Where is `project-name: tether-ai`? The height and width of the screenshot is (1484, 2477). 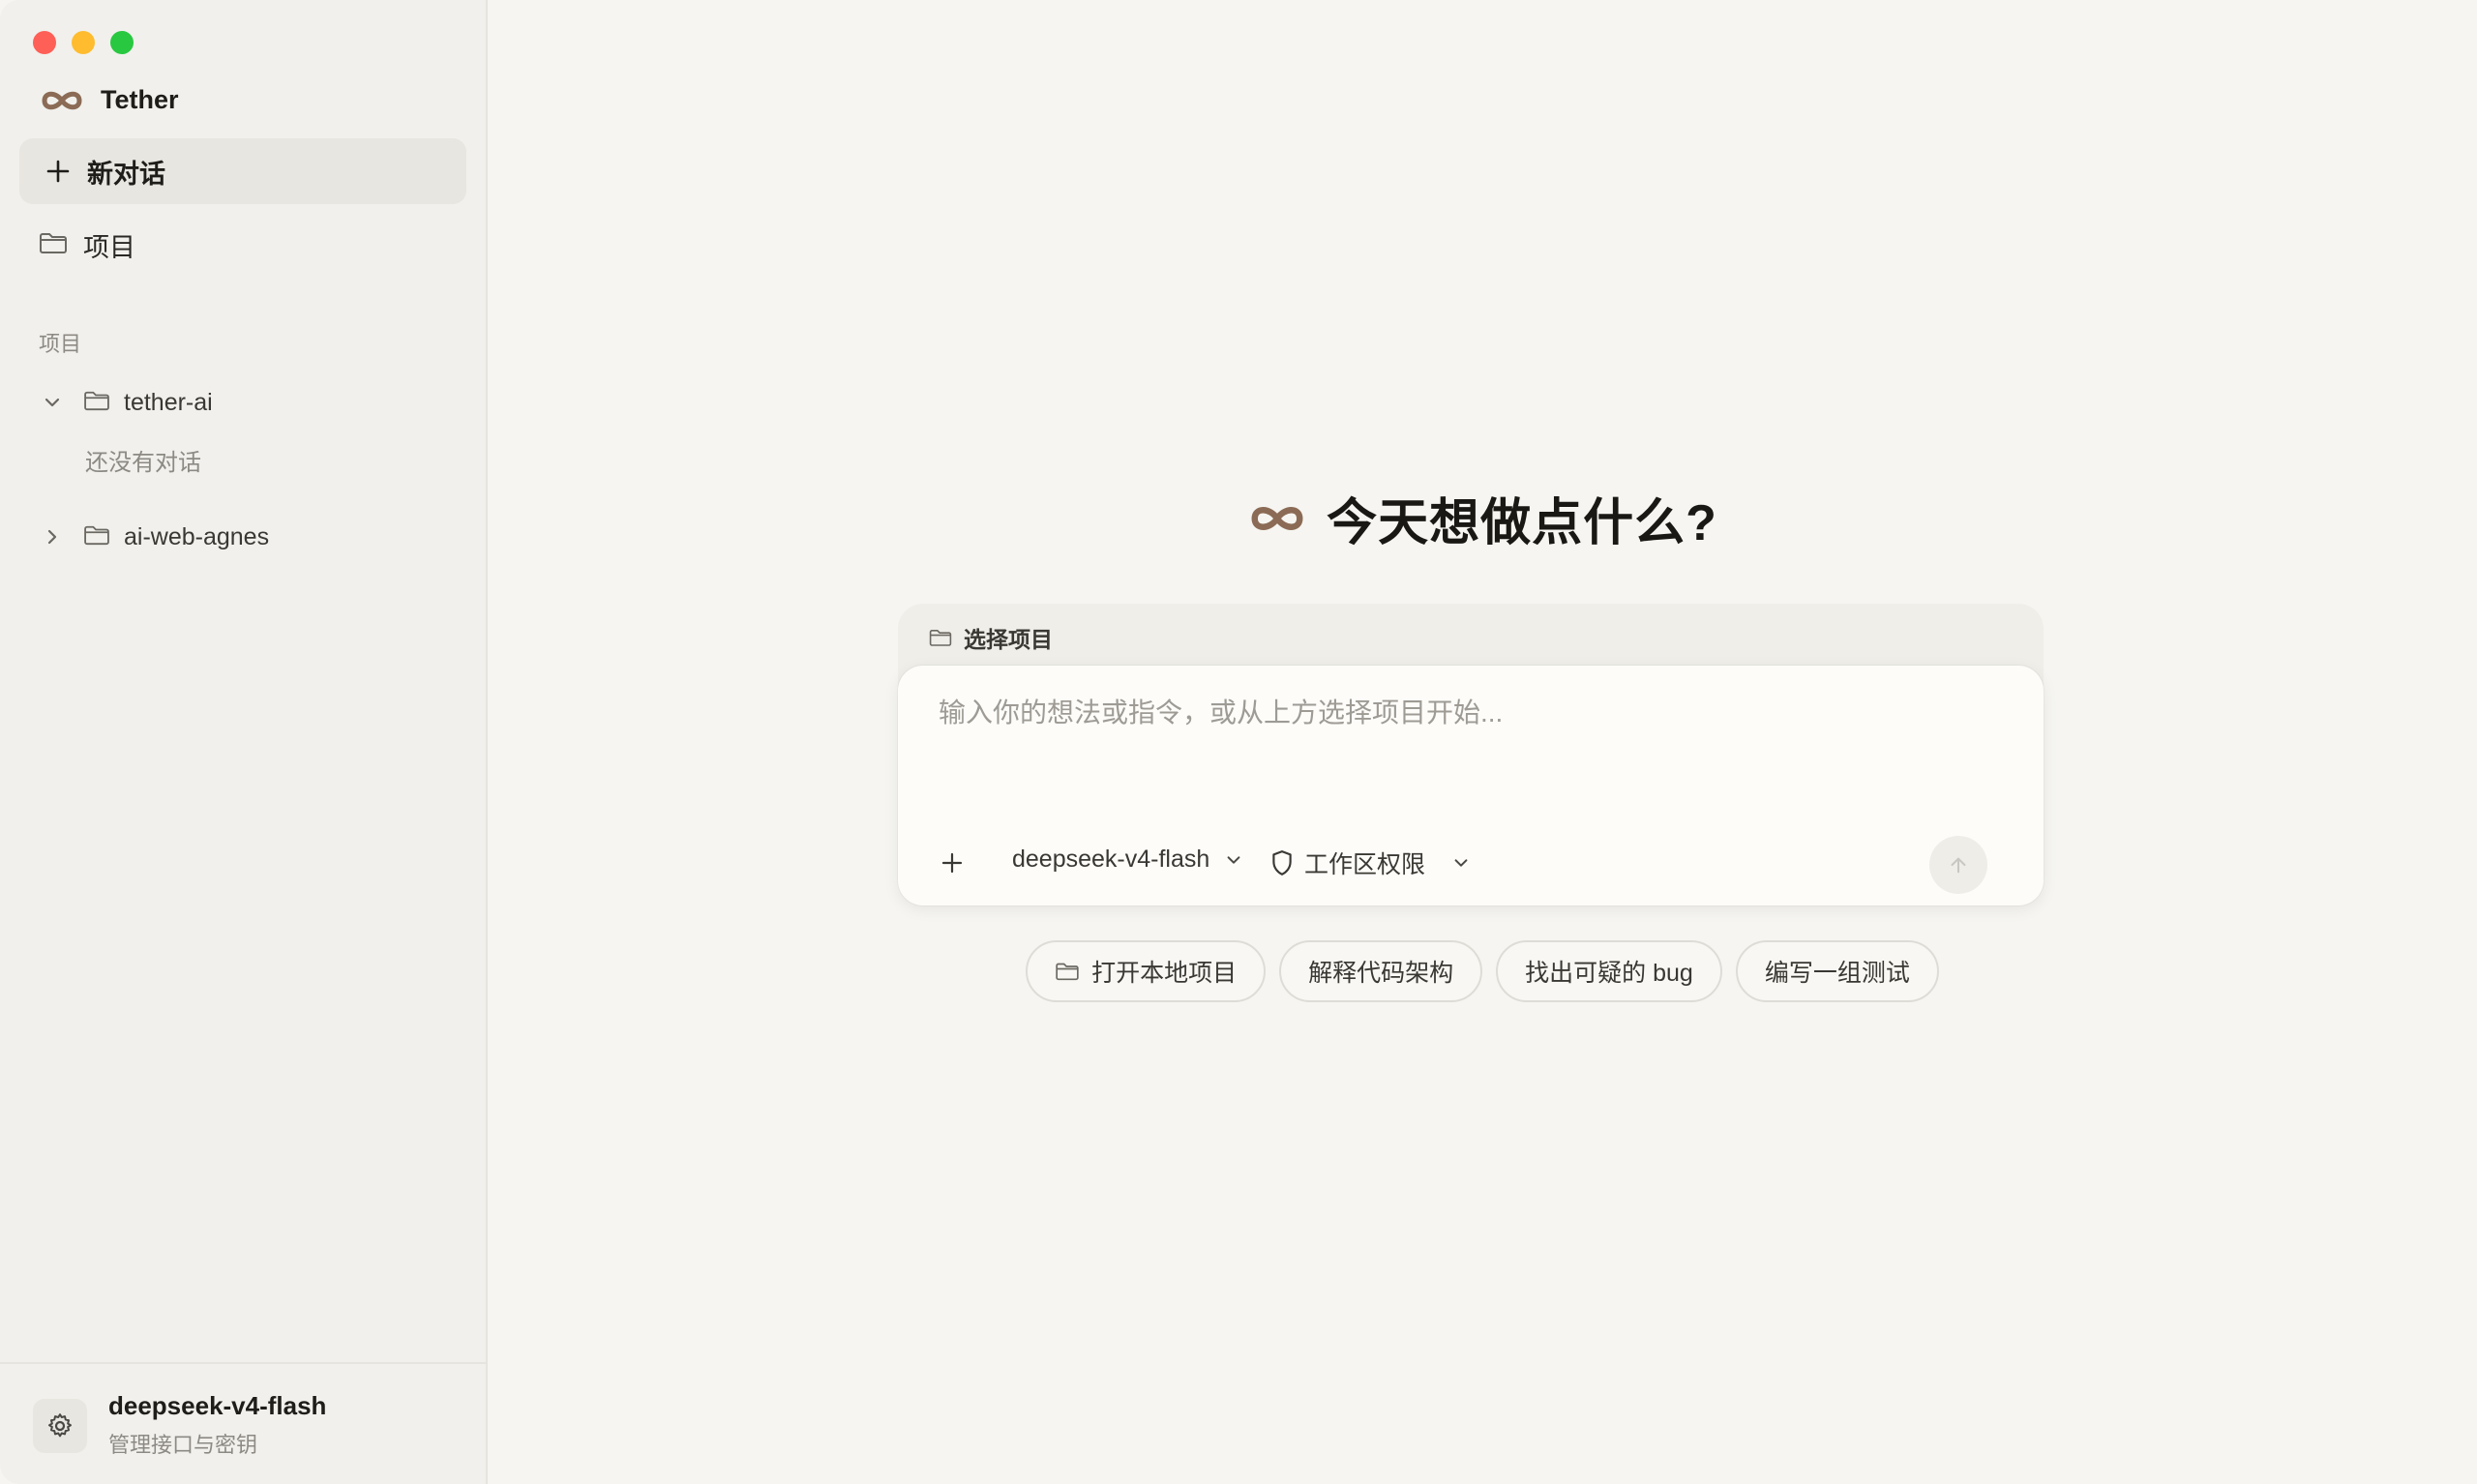
project-name: tether-ai is located at coordinates (168, 402).